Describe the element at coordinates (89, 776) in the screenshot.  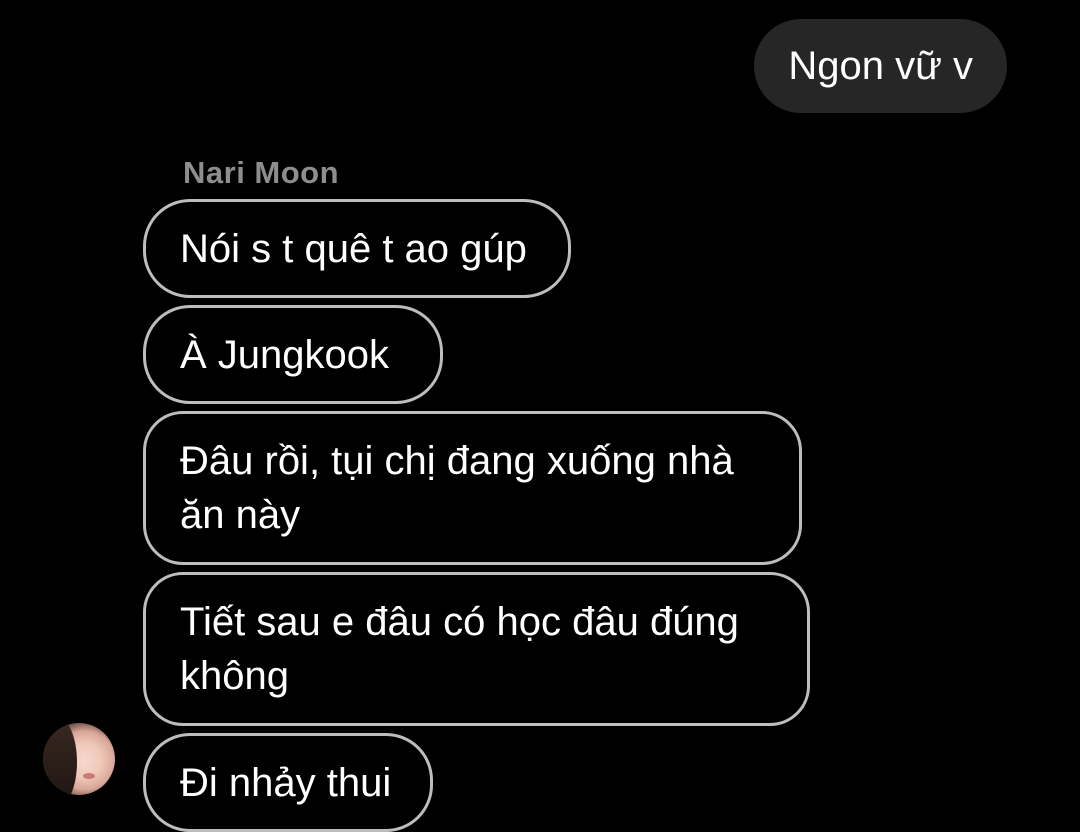
I see `avatar-lips-shape` at that location.